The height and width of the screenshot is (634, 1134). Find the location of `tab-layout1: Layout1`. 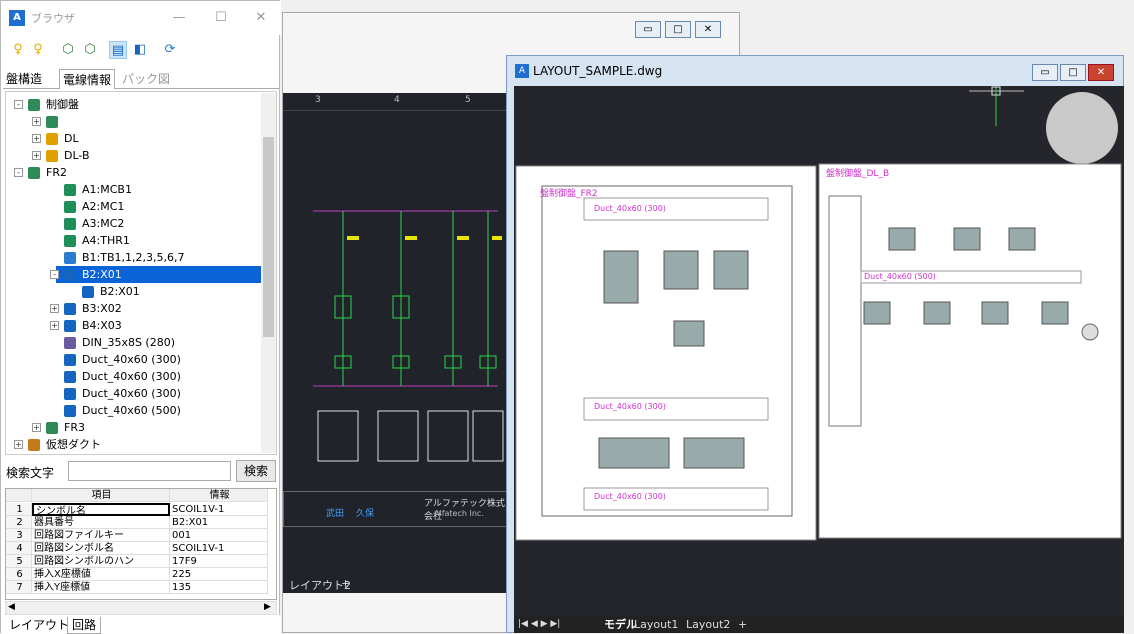

tab-layout1: Layout1 is located at coordinates (656, 624).